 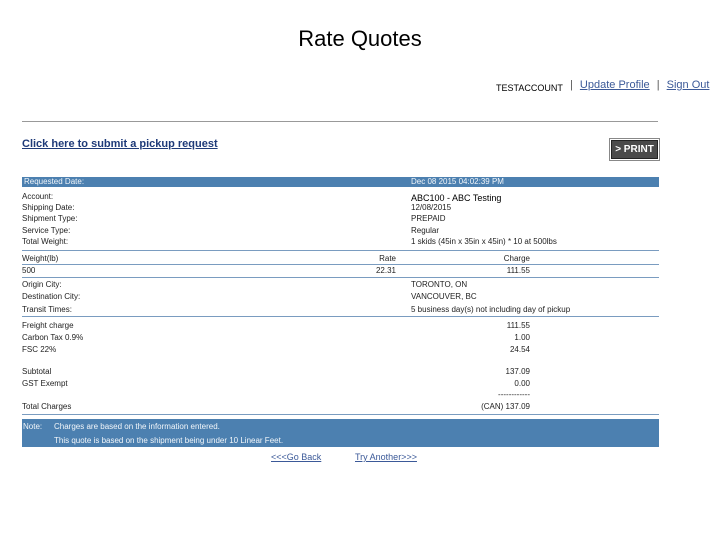 I want to click on subtotal-value: 137.09, so click(x=517, y=371).